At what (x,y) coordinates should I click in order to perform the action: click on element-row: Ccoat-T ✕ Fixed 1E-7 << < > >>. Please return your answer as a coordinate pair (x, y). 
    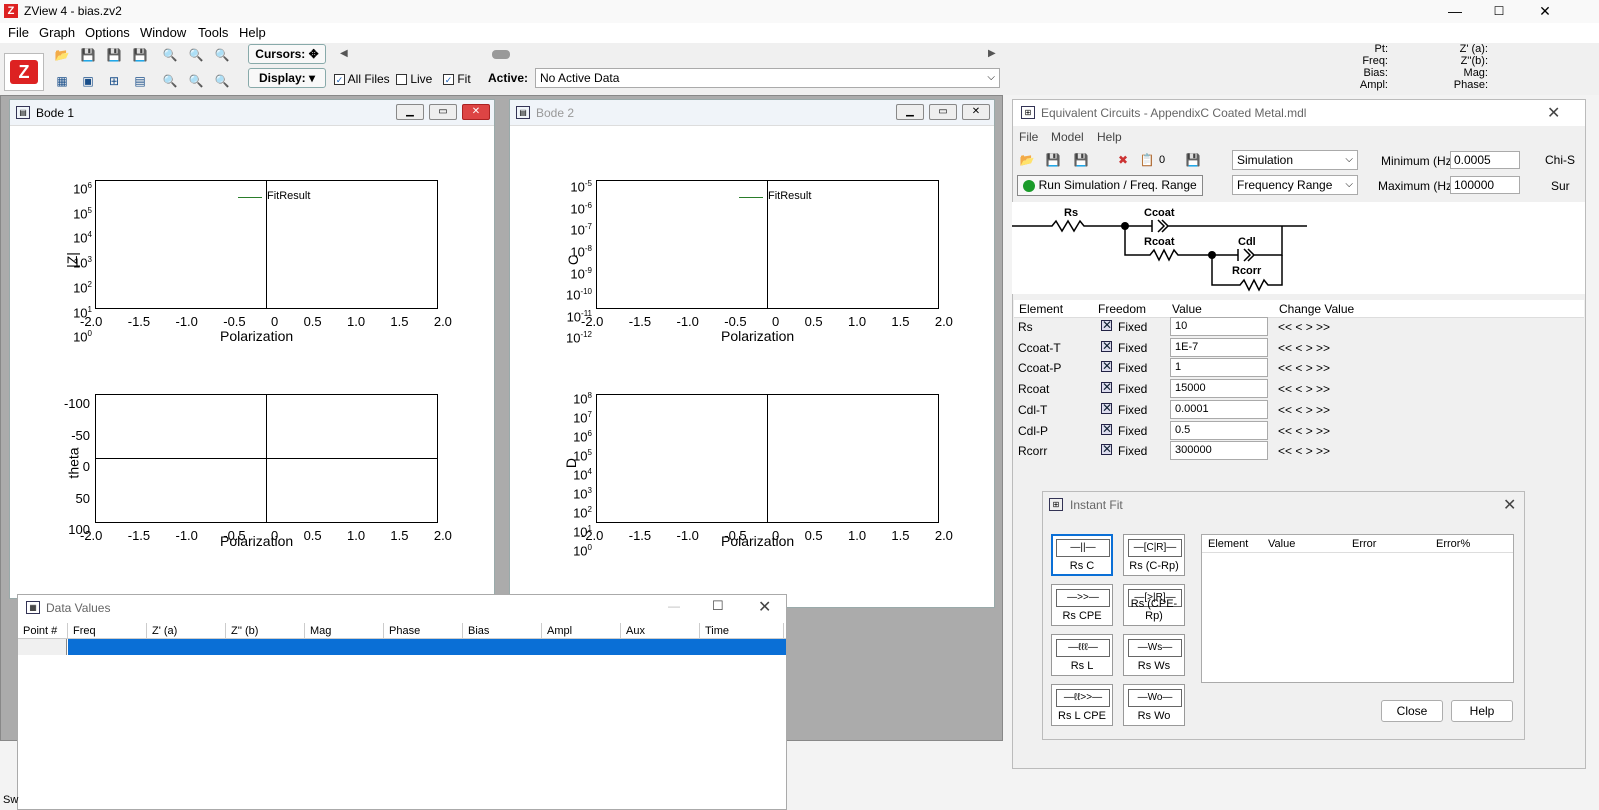
    Looking at the image, I should click on (1291, 347).